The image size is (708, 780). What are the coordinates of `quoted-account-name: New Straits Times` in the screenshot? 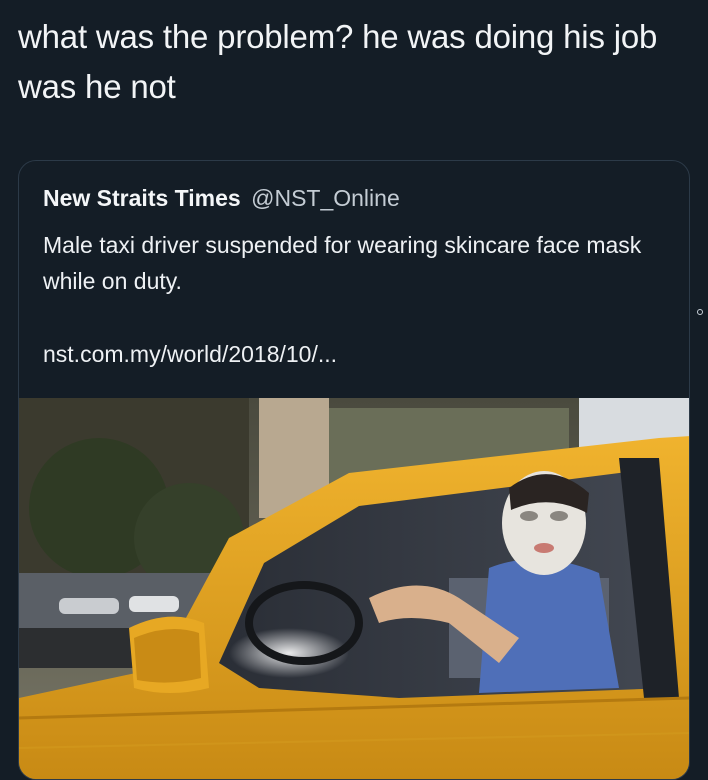 It's located at (142, 198).